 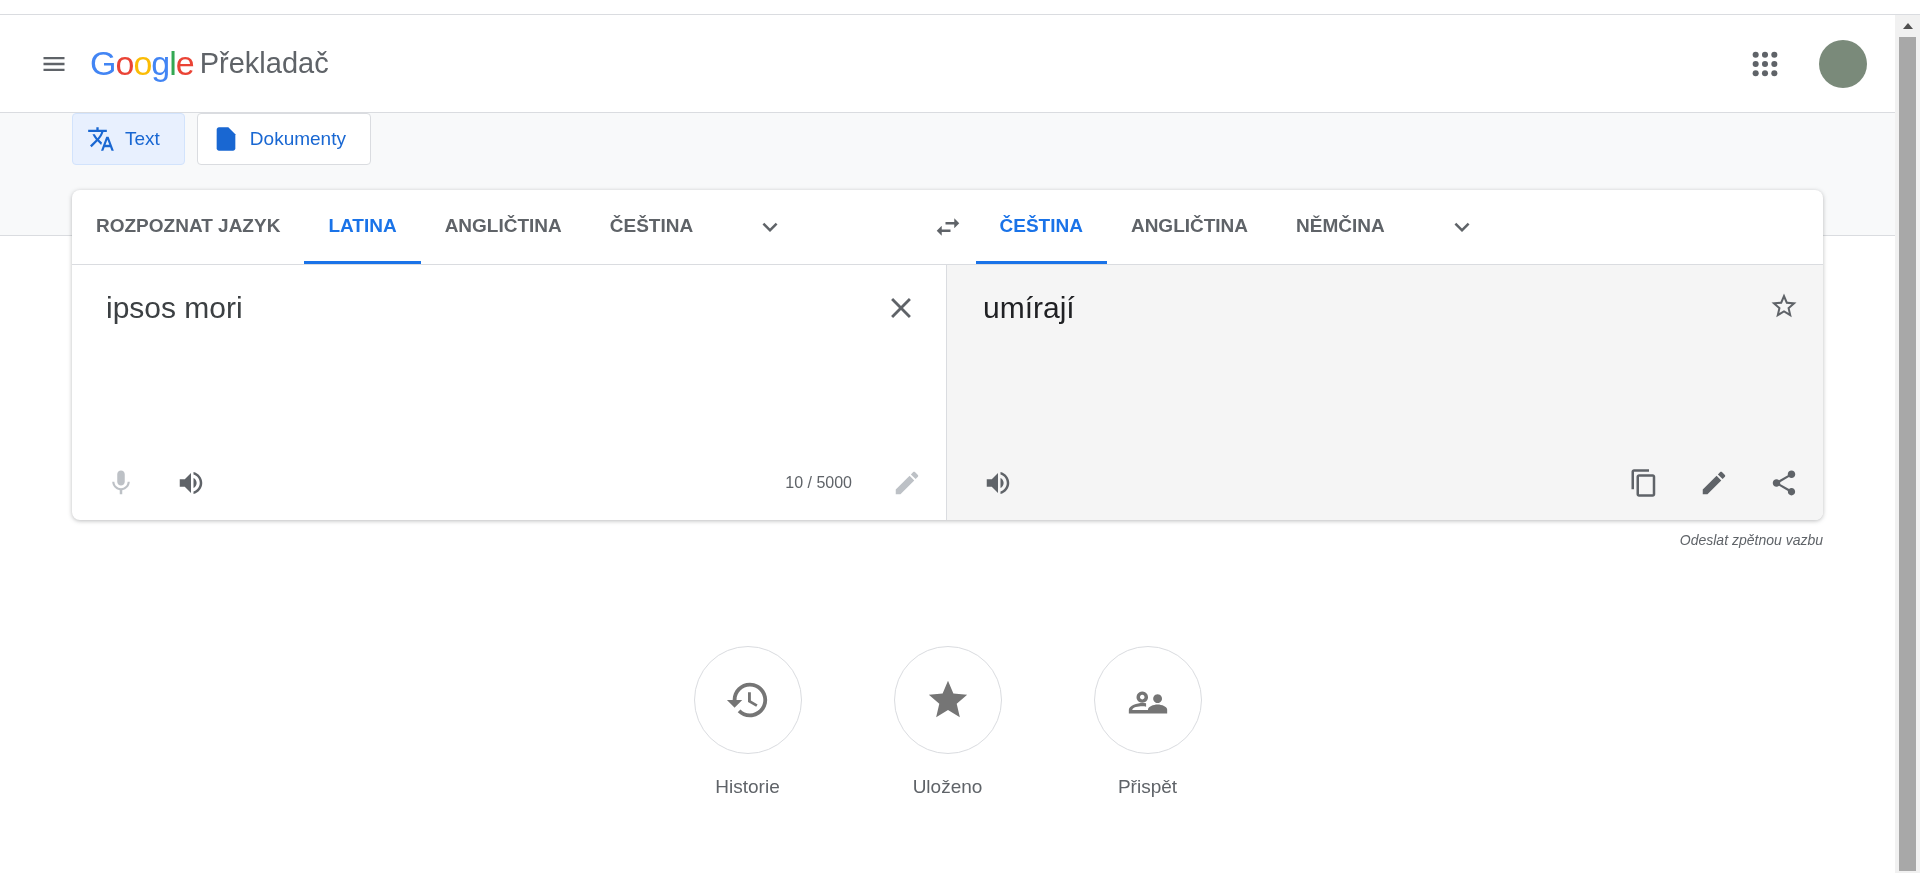 What do you see at coordinates (1029, 308) in the screenshot?
I see `translated-text: umírají` at bounding box center [1029, 308].